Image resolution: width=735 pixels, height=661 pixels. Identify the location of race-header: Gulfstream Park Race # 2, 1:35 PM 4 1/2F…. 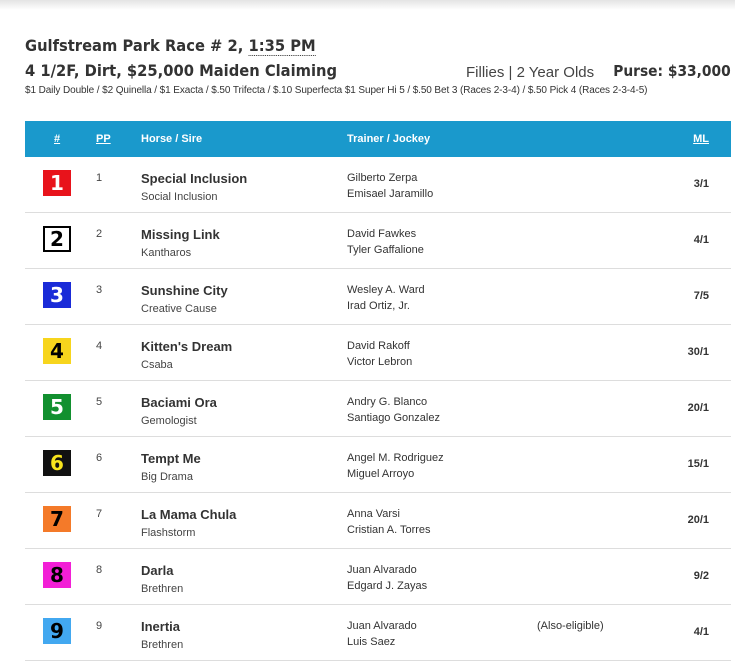
(378, 66).